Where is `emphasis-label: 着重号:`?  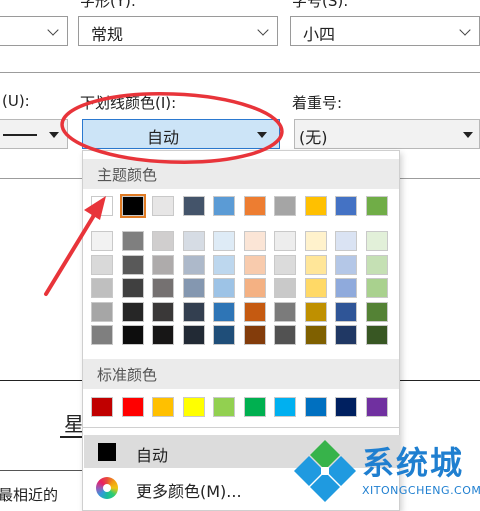 emphasis-label: 着重号: is located at coordinates (317, 103).